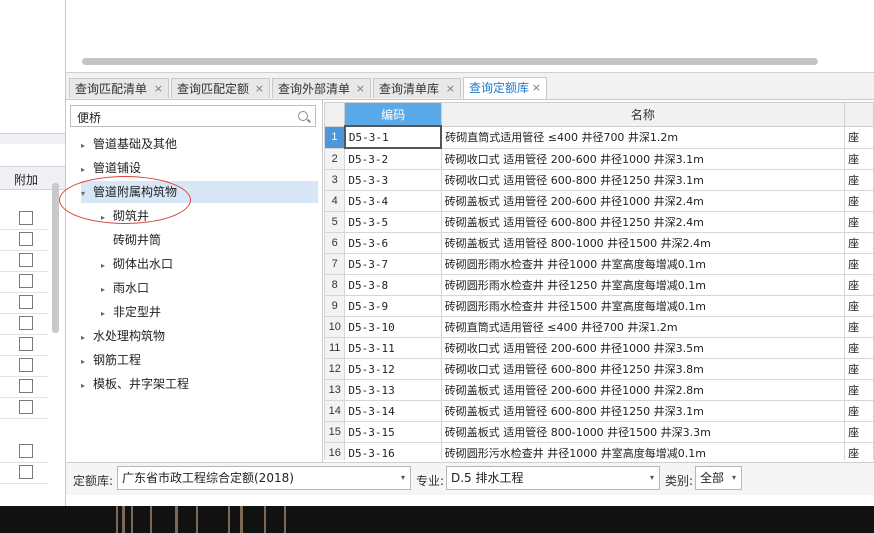  What do you see at coordinates (643, 180) in the screenshot?
I see `name-cell: 砖砌收口式 适用管径 600-800 井径1250 井深3.1m` at bounding box center [643, 180].